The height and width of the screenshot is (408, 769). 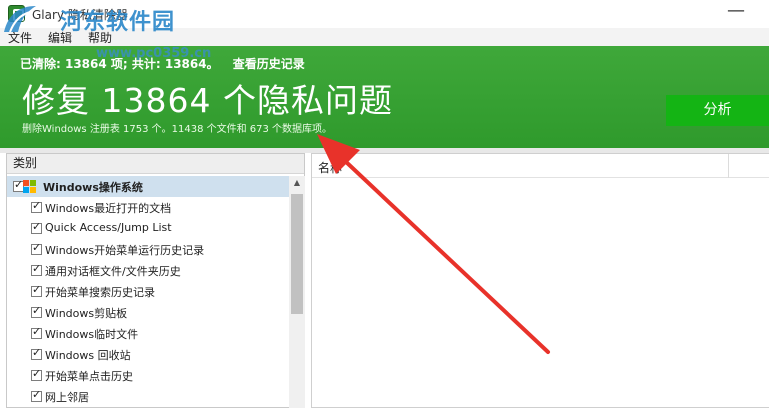 I want to click on item-label: 通用对话框文件/文件夹历史, so click(x=113, y=271).